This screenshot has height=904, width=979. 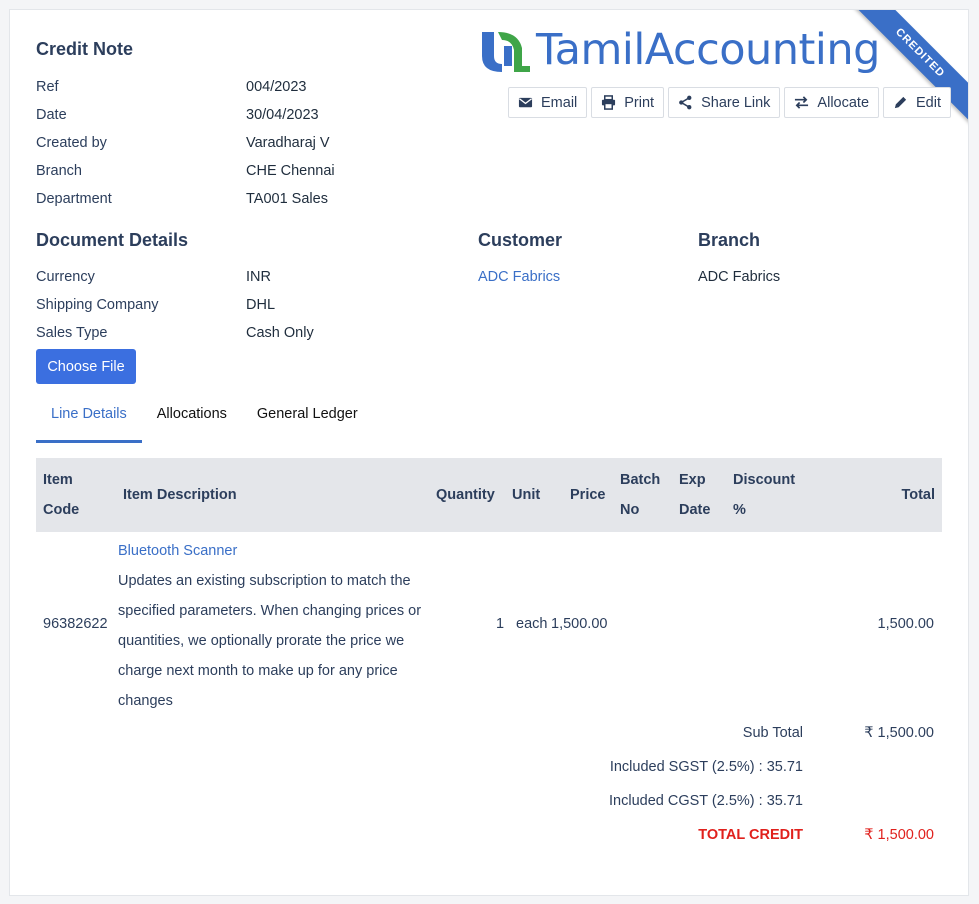 What do you see at coordinates (61, 510) in the screenshot?
I see `col-item-code-line2: Code` at bounding box center [61, 510].